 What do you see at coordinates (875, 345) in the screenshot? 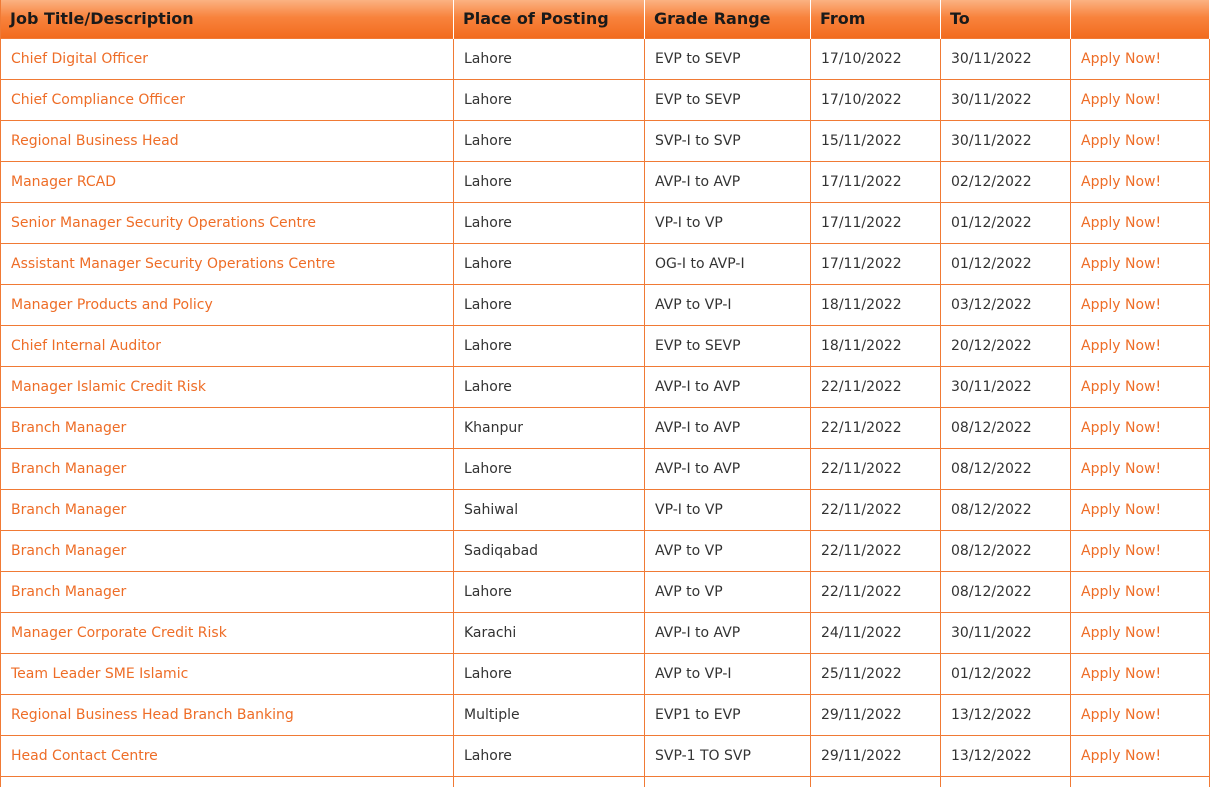
I see `job-from-cell: 18/11/2022` at bounding box center [875, 345].